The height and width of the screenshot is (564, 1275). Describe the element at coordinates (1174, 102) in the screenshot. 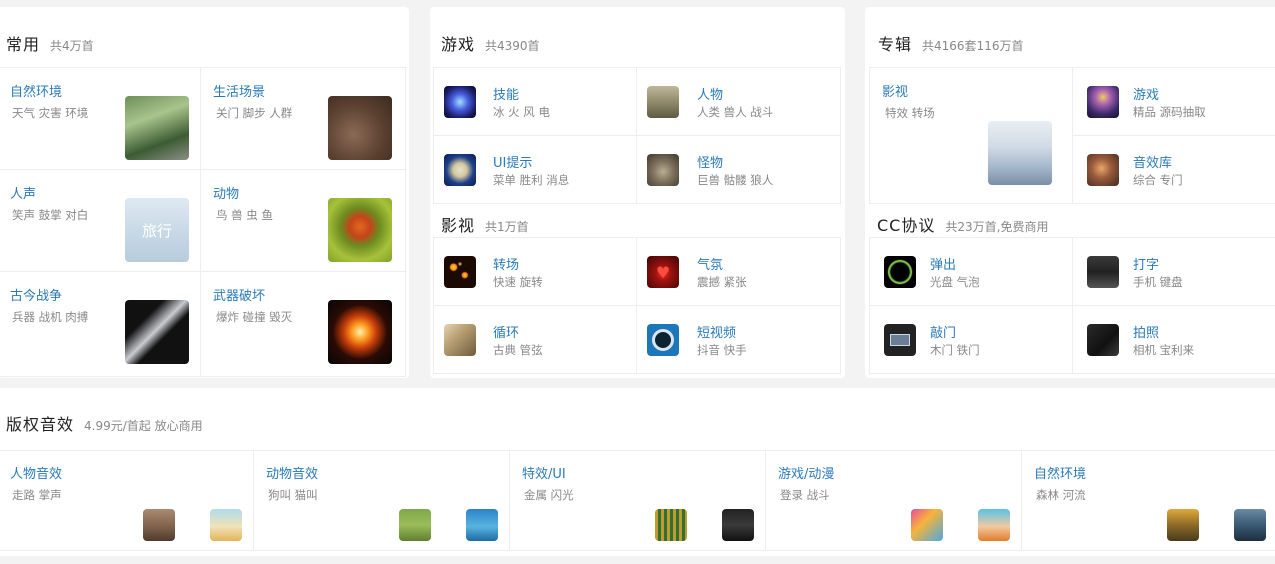

I see `album-game: 游戏 精品 源码抽取` at that location.